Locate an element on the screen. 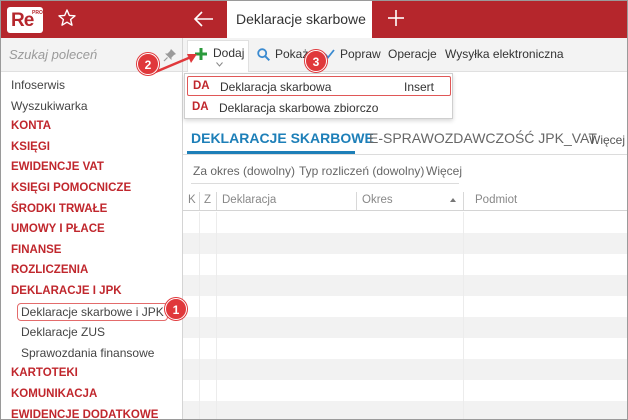  sidebar-item-rozliczenia: ROZLICZENIA is located at coordinates (91, 270).